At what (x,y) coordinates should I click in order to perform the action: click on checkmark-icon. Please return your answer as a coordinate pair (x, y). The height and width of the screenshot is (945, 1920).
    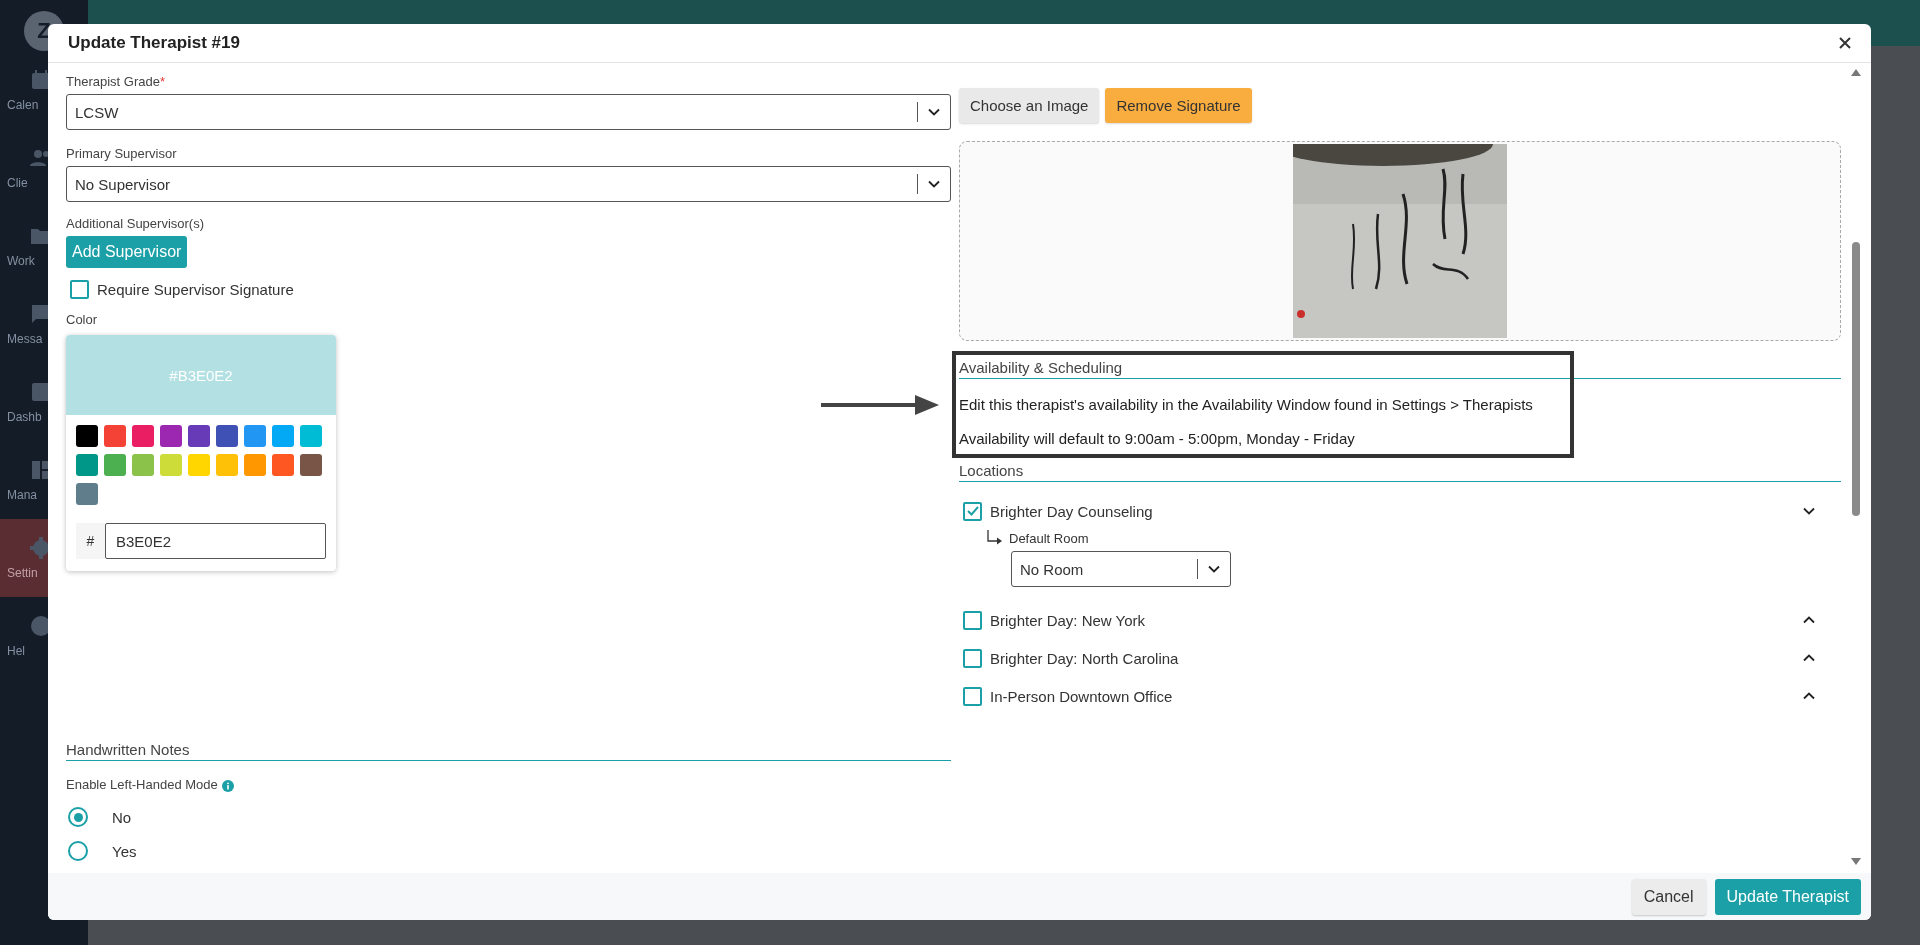
    Looking at the image, I should click on (972, 511).